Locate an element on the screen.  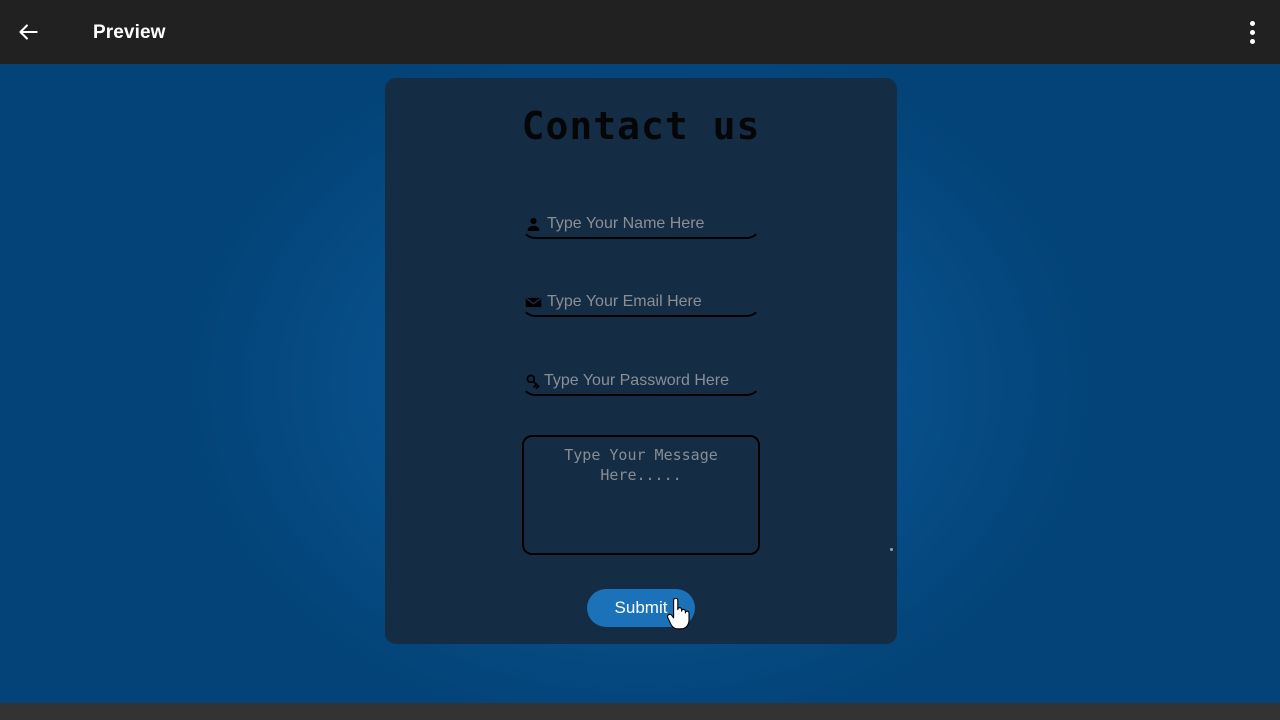
overflow-menu-button is located at coordinates (1252, 32).